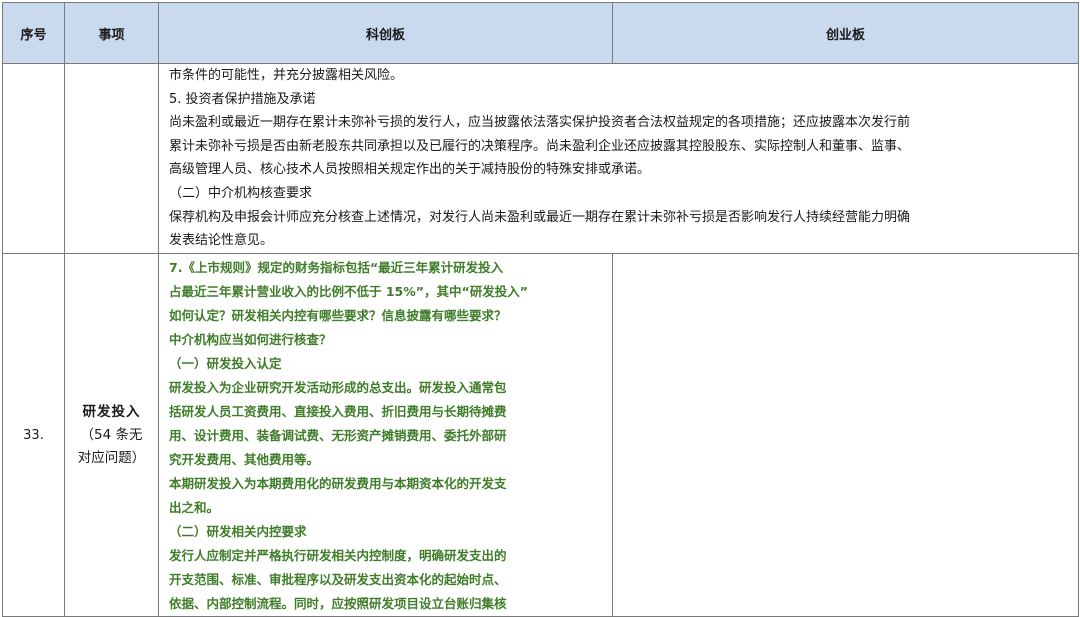 The height and width of the screenshot is (617, 1080). What do you see at coordinates (338, 387) in the screenshot?
I see `text-line: 研发投入为企业研究开发活动形成的总支出。研发投入通常包` at bounding box center [338, 387].